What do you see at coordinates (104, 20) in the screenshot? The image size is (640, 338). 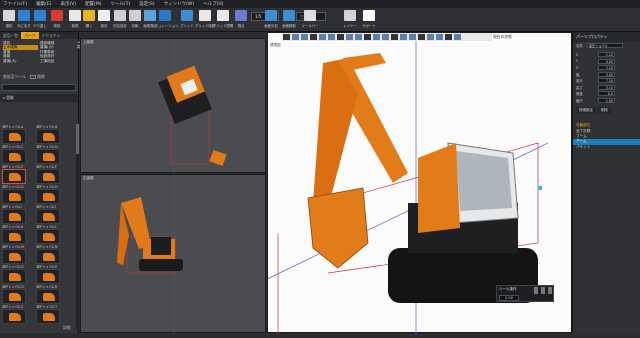 I see `ribbon-button: 保存` at bounding box center [104, 20].